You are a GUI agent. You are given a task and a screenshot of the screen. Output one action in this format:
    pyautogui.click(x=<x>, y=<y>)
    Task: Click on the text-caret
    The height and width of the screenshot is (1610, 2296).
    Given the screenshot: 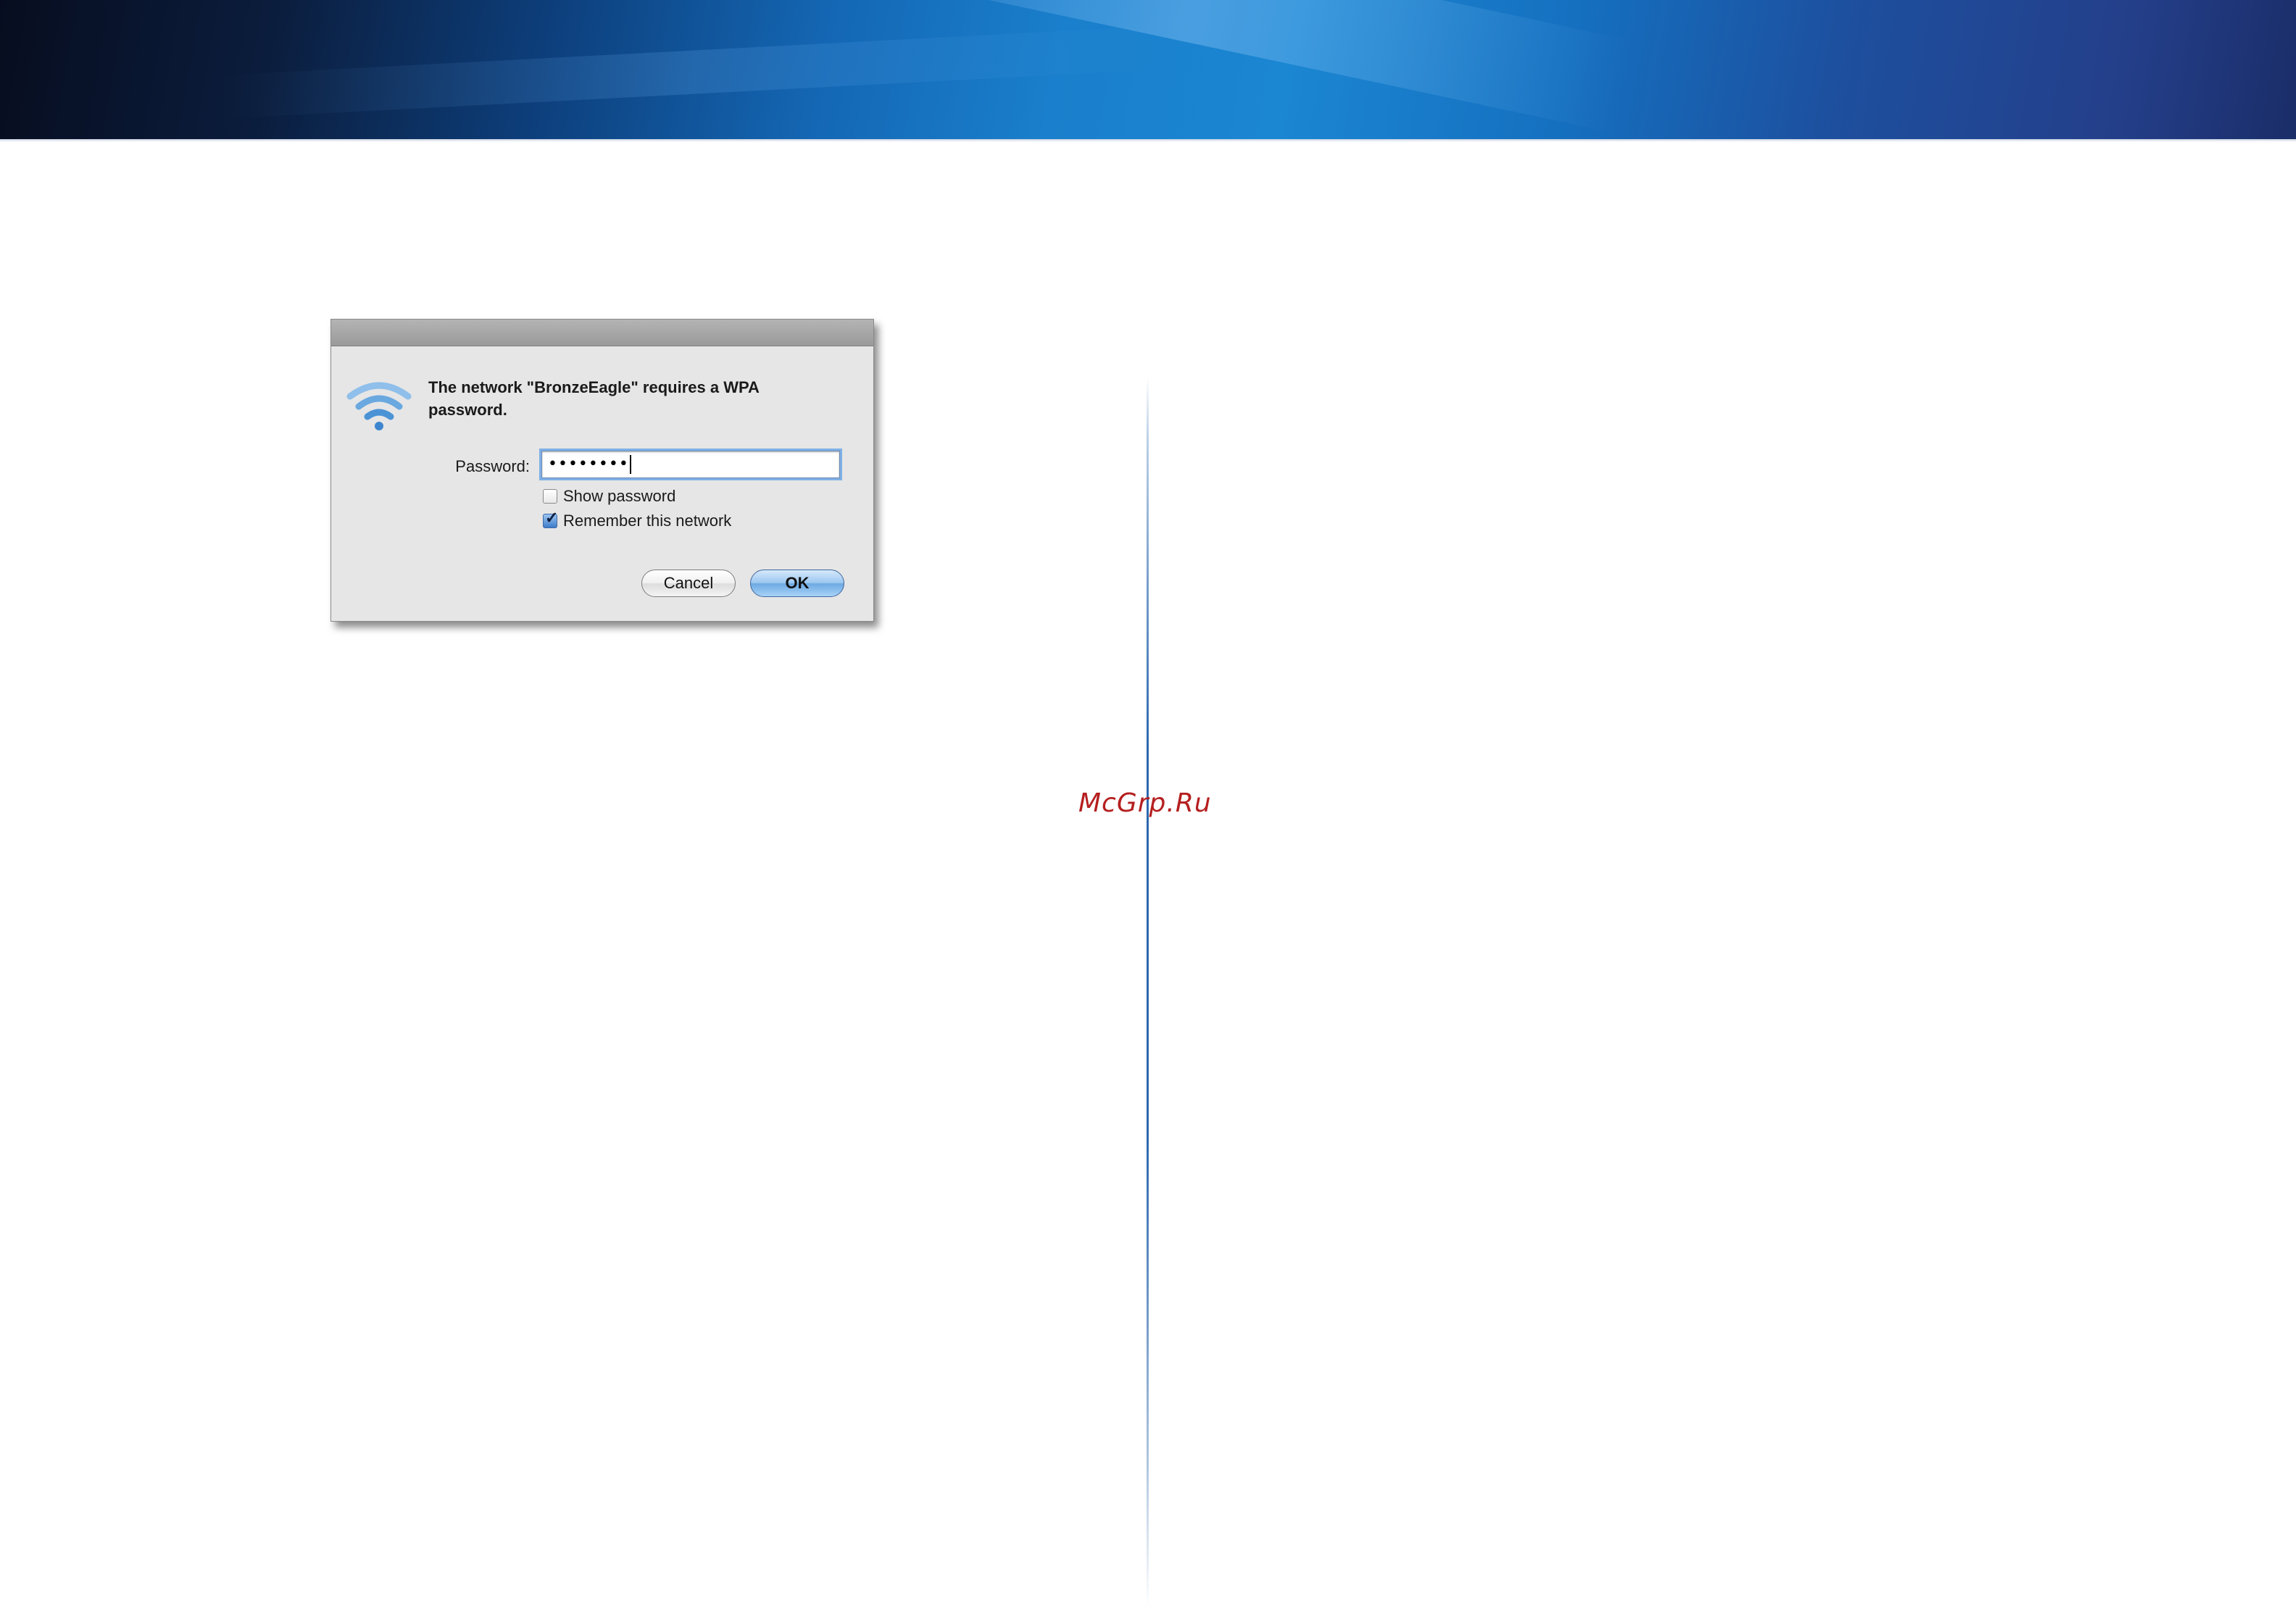 What is the action you would take?
    pyautogui.click(x=630, y=465)
    